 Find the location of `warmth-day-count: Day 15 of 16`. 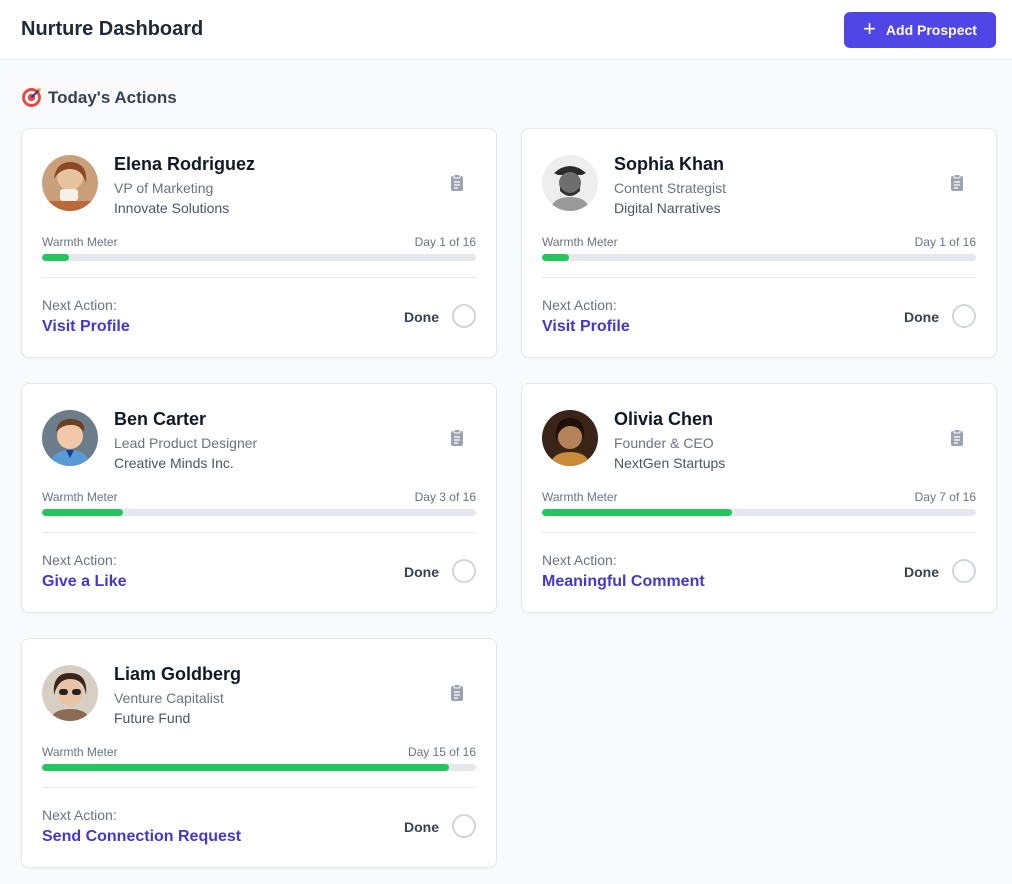

warmth-day-count: Day 15 of 16 is located at coordinates (441, 752).